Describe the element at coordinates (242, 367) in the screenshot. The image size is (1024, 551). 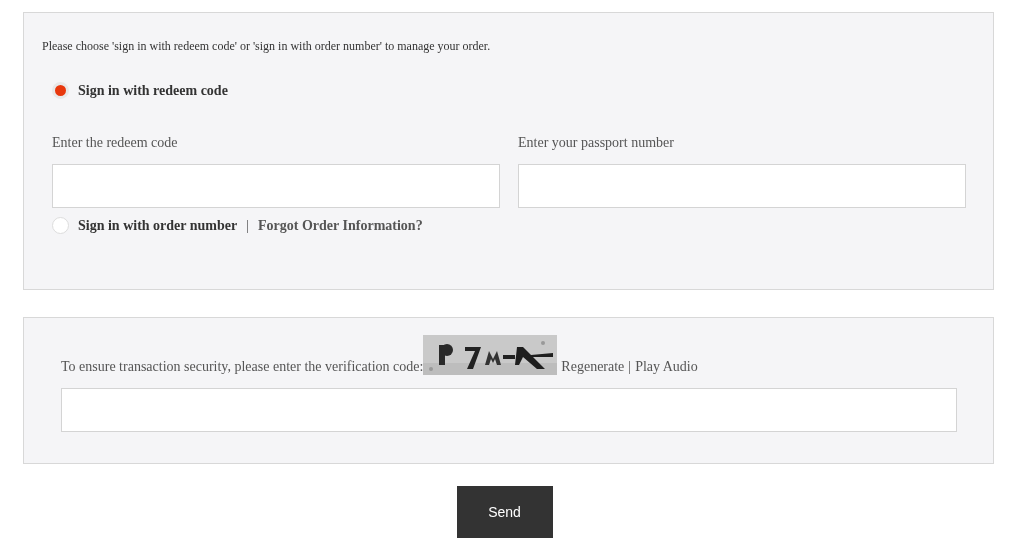
I see `verification-prompt: To ensure transaction security, please enter the verification code:` at that location.